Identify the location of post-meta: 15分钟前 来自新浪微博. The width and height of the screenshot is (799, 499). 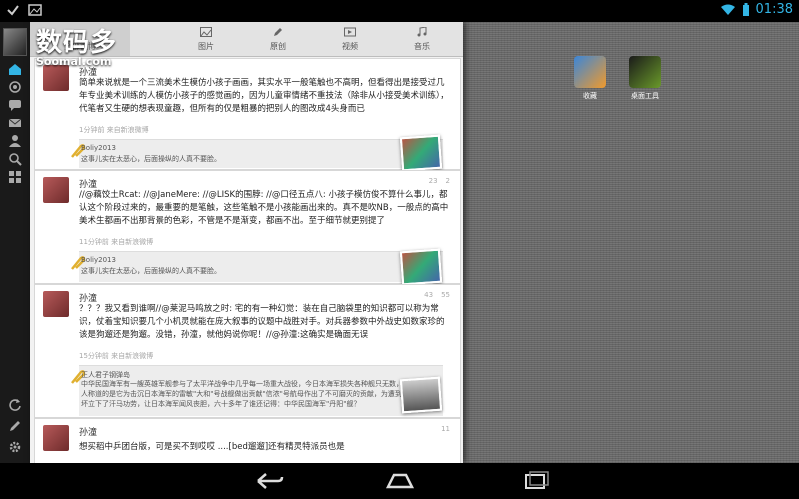
(116, 356).